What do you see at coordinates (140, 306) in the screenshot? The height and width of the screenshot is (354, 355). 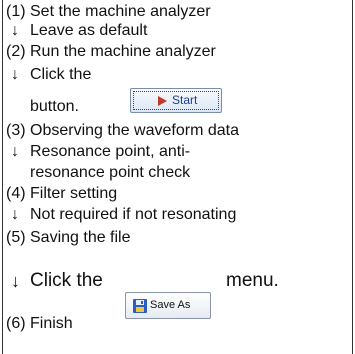 I see `floppy-disk-icon` at bounding box center [140, 306].